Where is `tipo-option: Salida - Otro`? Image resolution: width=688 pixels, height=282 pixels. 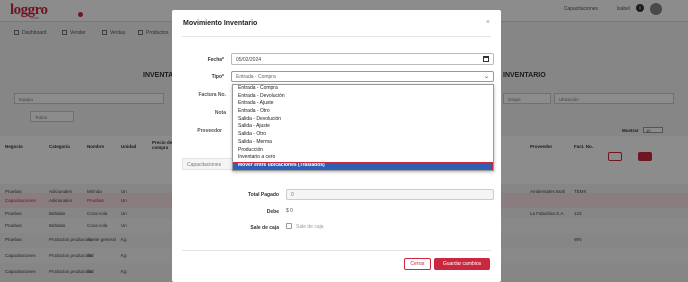
tipo-option: Salida - Otro is located at coordinates (363, 135).